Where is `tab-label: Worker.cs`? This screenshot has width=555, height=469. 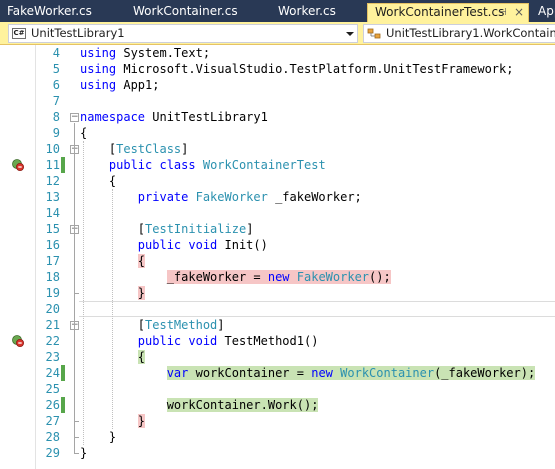
tab-label: Worker.cs is located at coordinates (307, 11).